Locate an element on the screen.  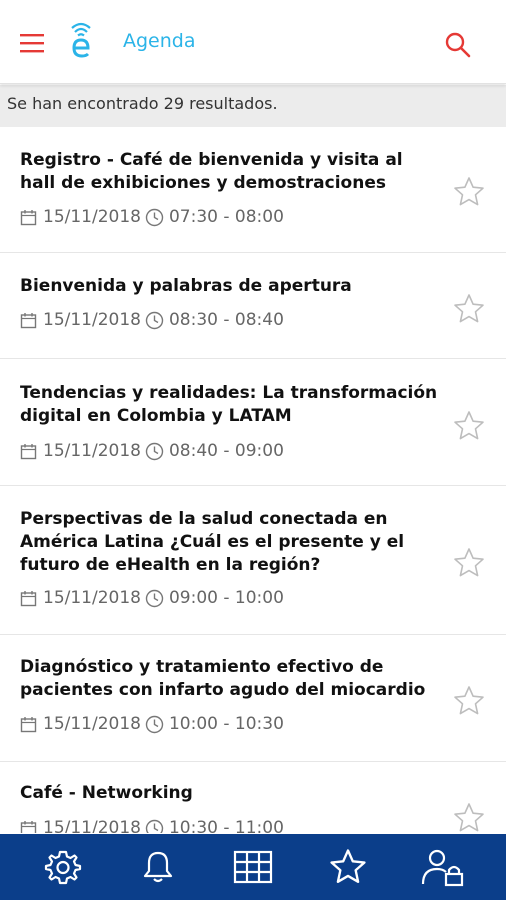
search-icon is located at coordinates (458, 45).